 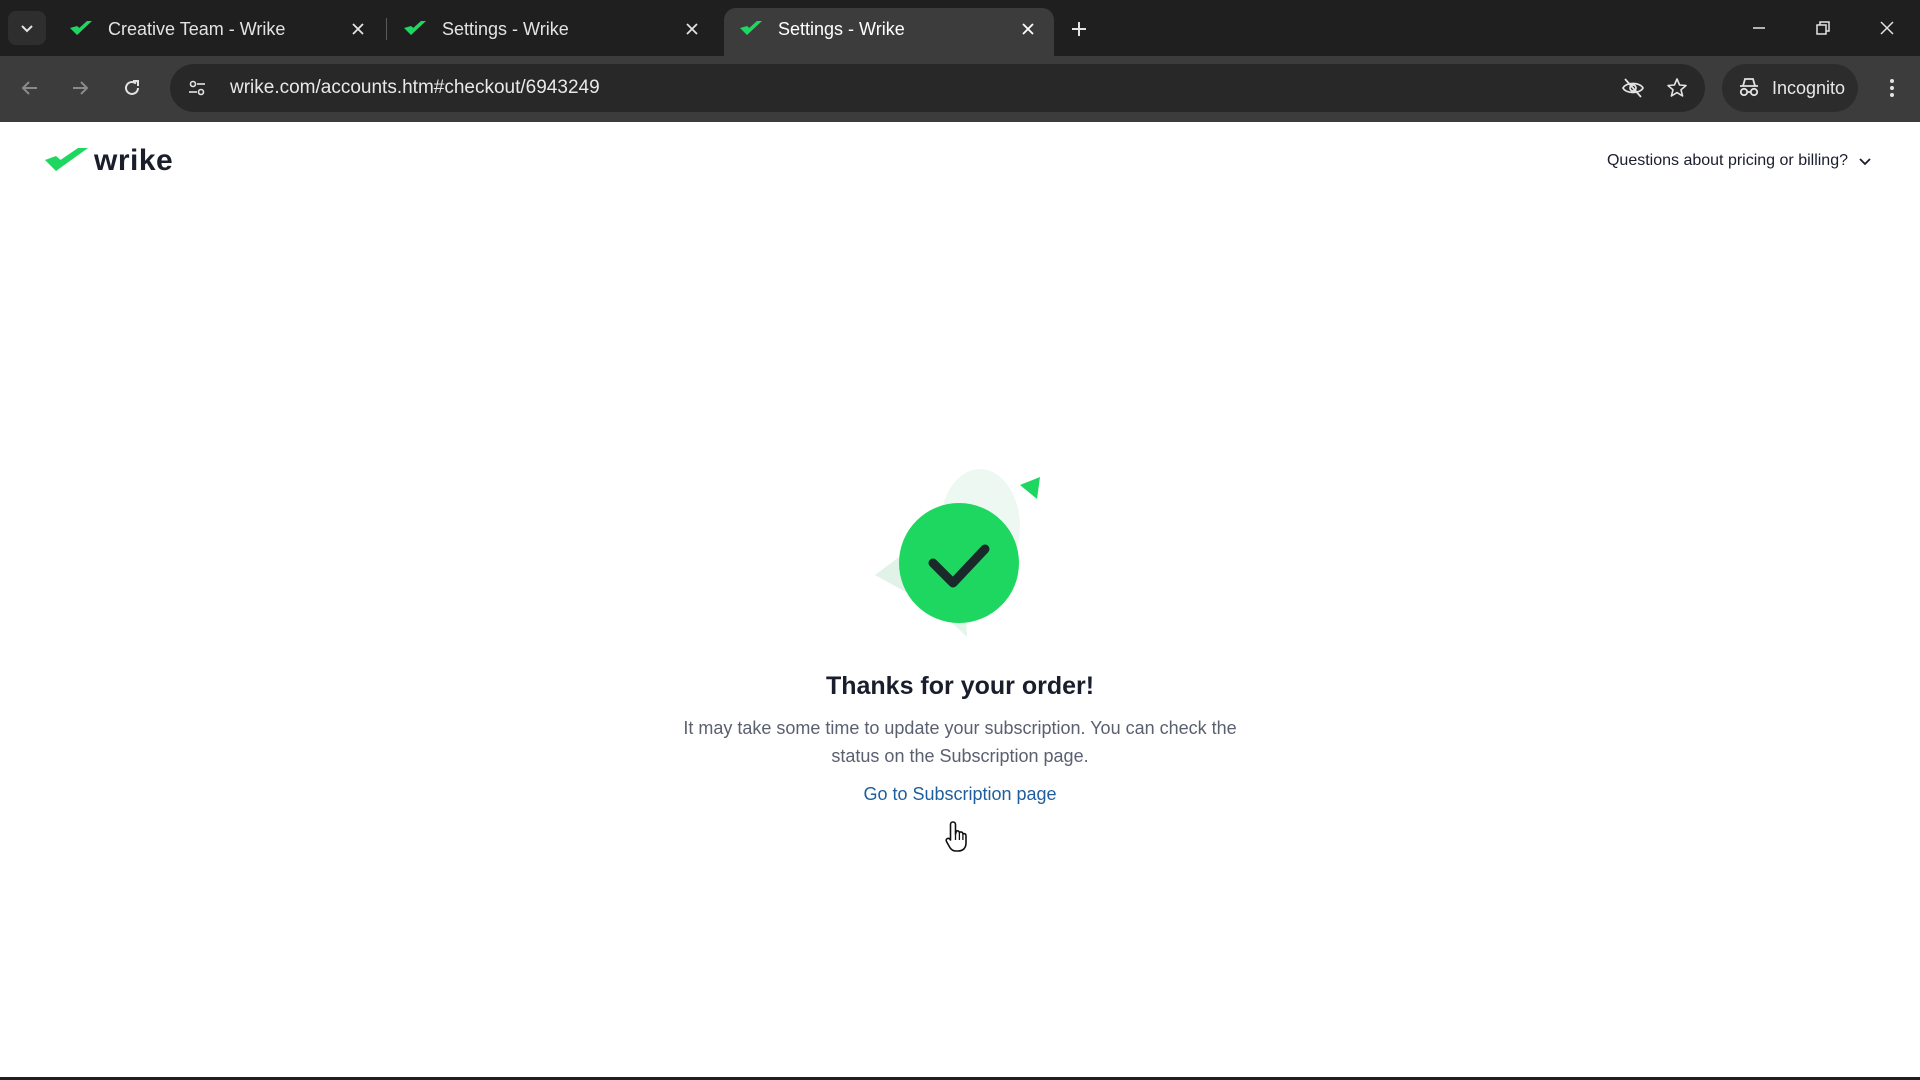 I want to click on new-tab-button, so click(x=1079, y=29).